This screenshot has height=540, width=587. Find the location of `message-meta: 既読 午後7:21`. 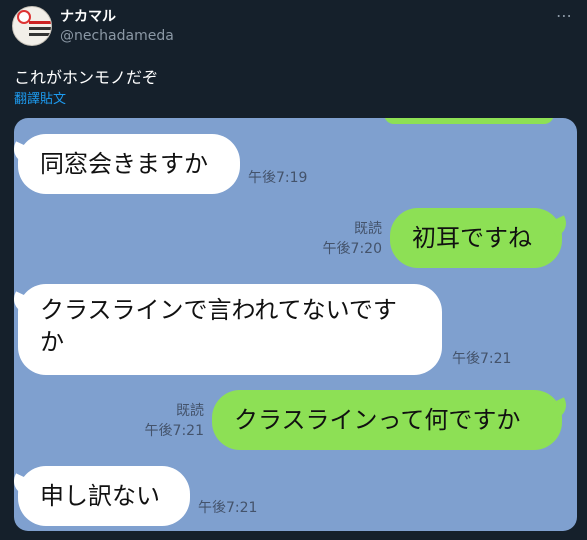

message-meta: 既読 午後7:21 is located at coordinates (167, 421).